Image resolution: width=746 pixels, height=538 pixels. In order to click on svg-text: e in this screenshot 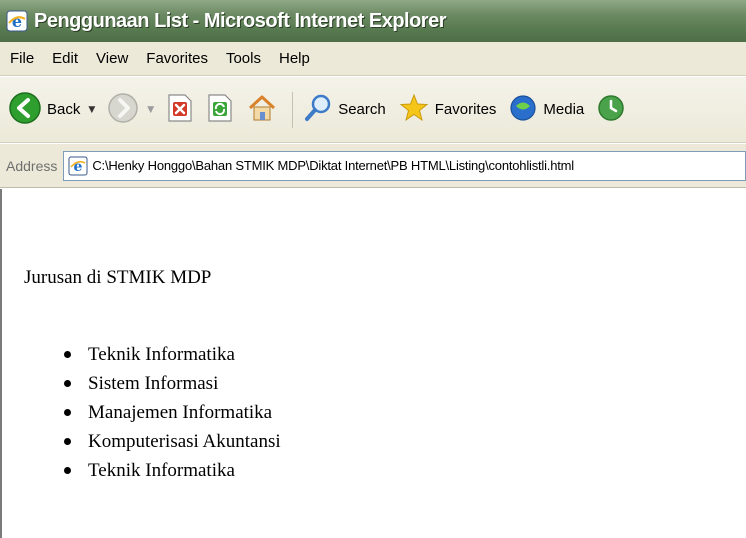, I will do `click(17, 21)`.